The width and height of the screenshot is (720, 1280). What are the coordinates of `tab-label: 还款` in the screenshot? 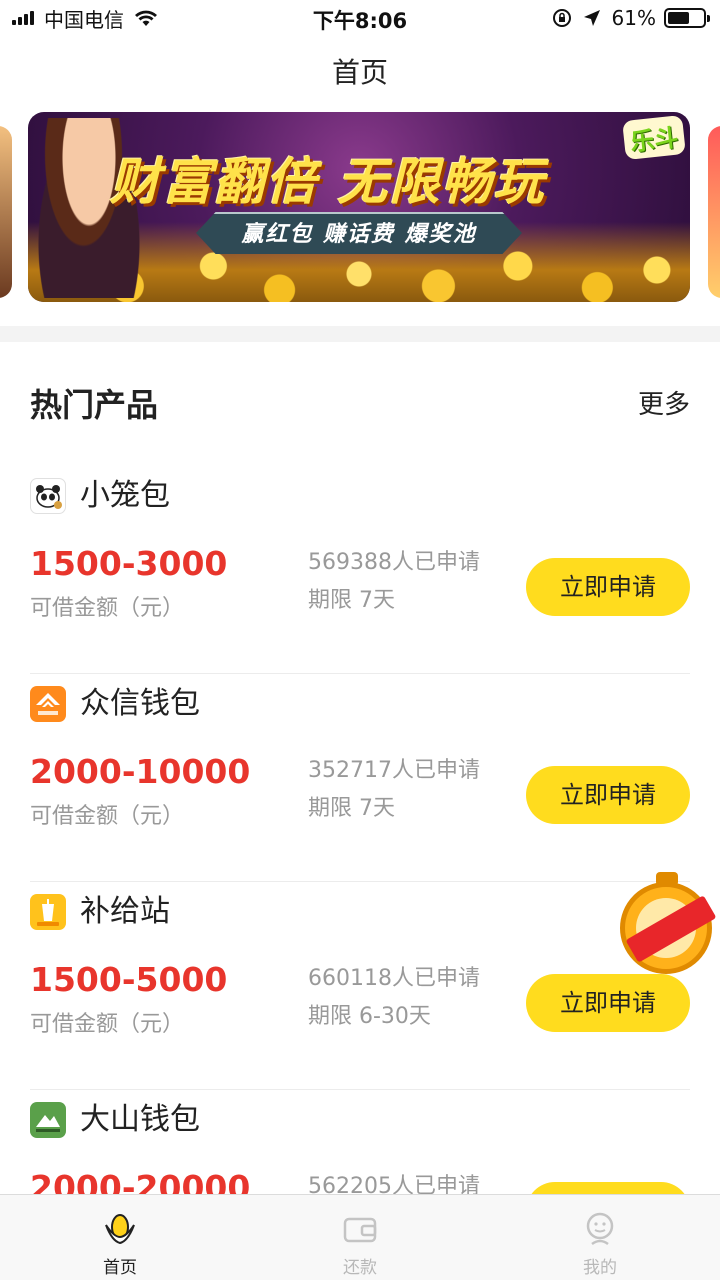 It's located at (360, 1268).